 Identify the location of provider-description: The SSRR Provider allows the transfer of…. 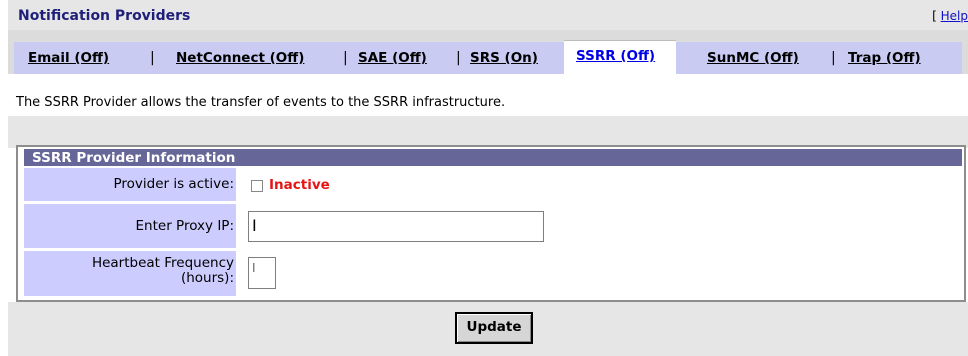
(488, 103).